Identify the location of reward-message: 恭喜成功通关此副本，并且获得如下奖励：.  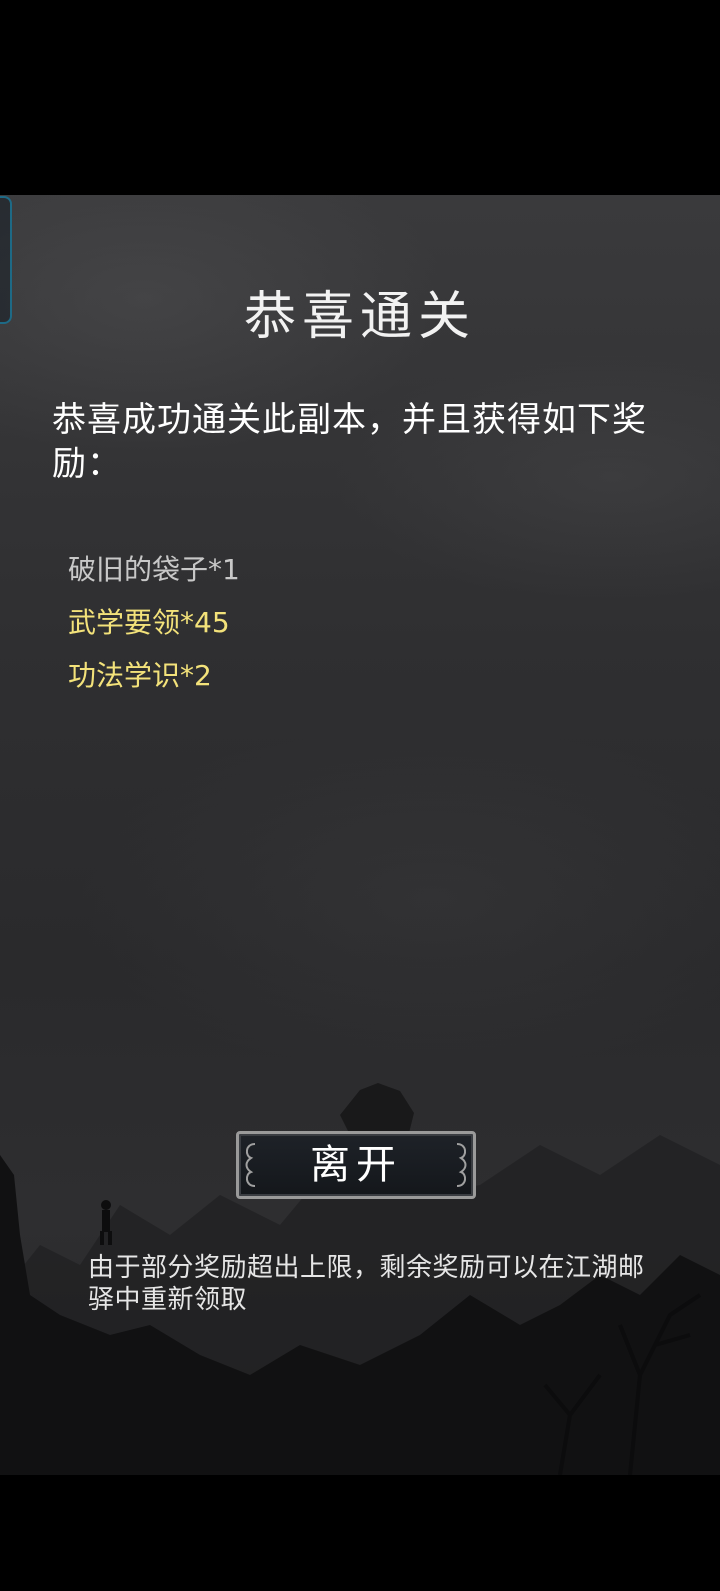
(349, 442).